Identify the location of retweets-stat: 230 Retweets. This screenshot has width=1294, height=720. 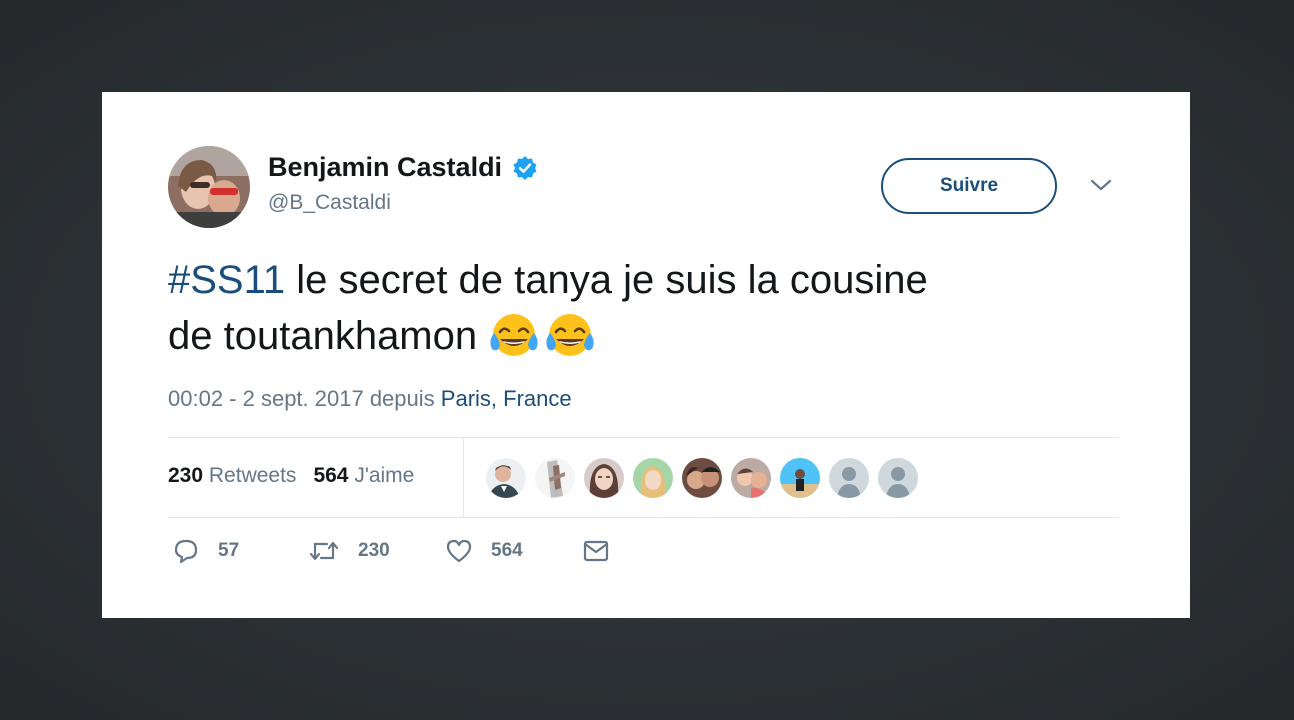
(232, 476).